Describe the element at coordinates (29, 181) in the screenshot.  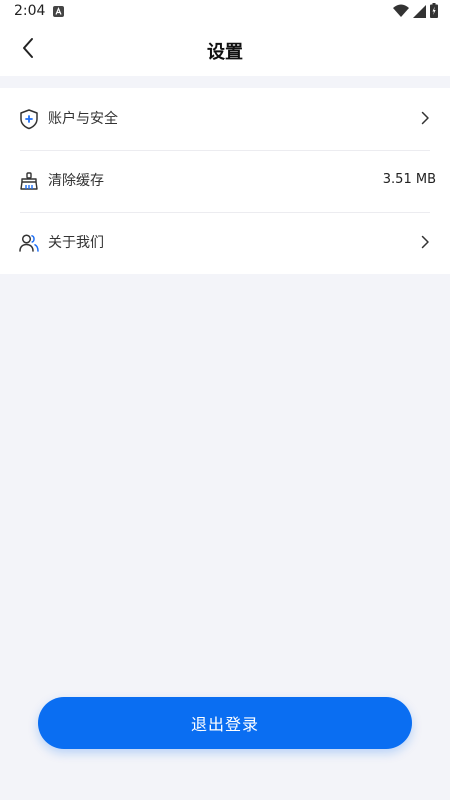
I see `broom-icon` at that location.